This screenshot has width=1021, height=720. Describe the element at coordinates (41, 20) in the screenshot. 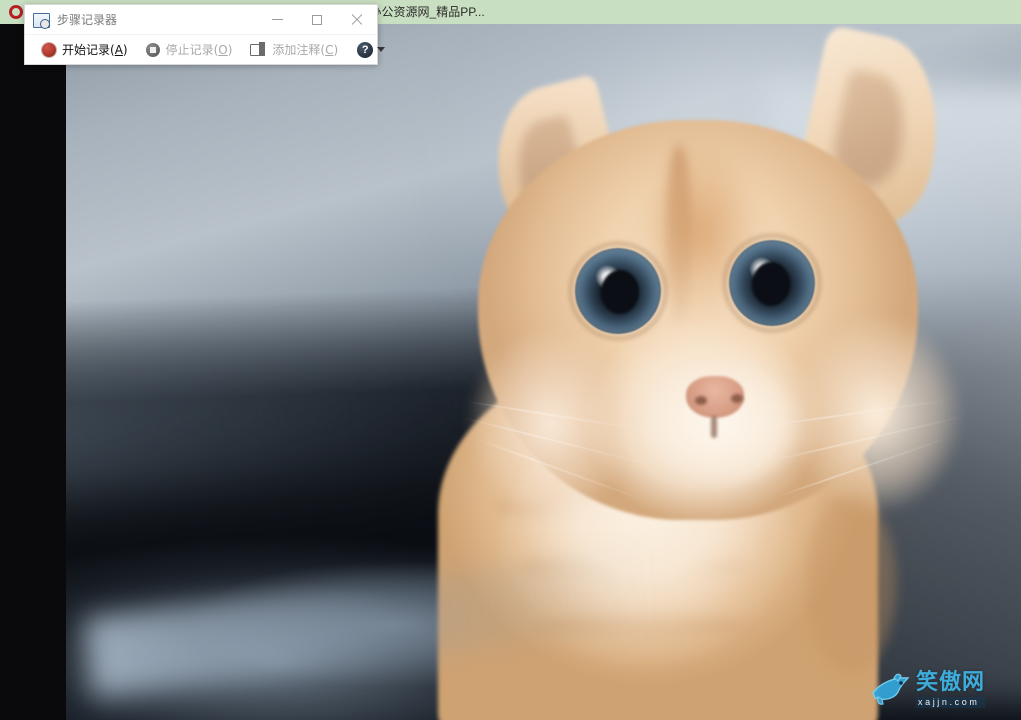

I see `steps-recorder-icon` at that location.